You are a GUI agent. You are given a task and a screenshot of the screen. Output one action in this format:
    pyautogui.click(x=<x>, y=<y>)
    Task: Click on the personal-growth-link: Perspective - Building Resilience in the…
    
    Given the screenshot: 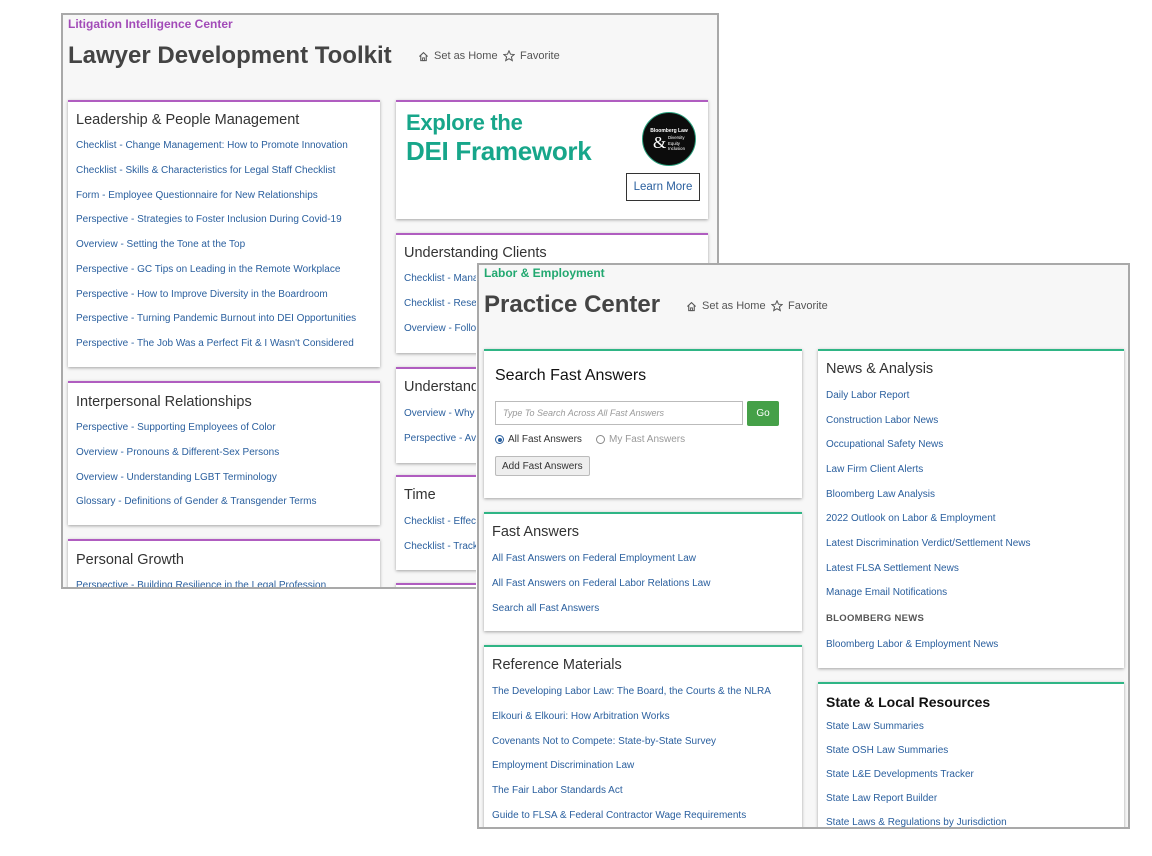 What is the action you would take?
    pyautogui.click(x=201, y=583)
    